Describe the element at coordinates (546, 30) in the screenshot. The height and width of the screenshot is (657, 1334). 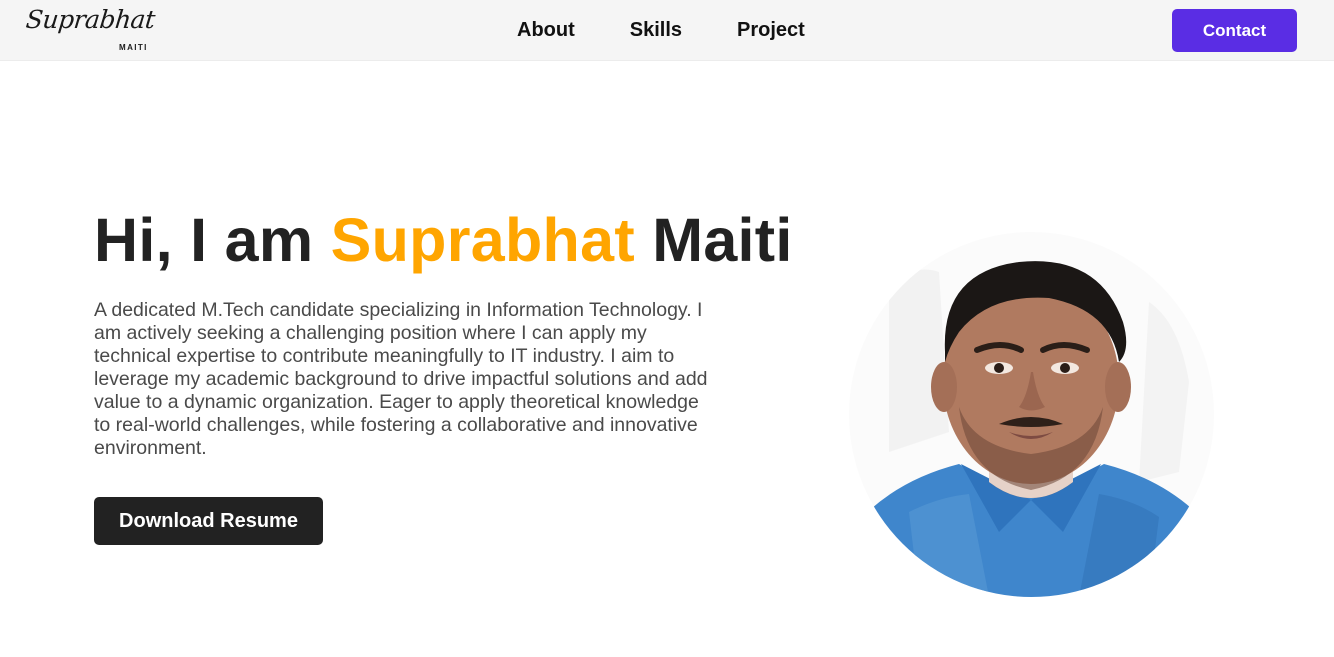
I see `nav-link-about: About` at that location.